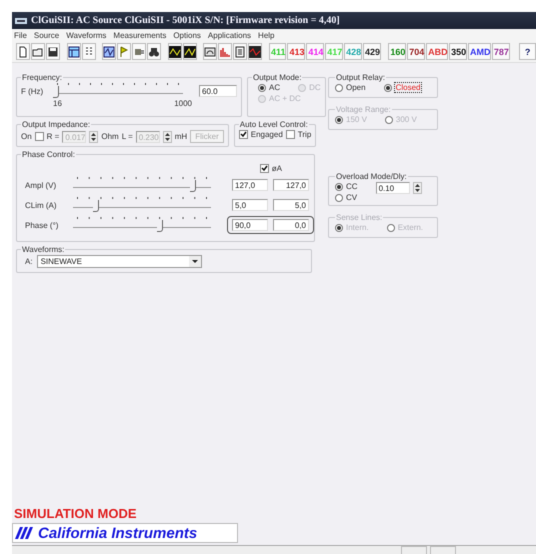 This screenshot has height=554, width=536. I want to click on field-label: R =, so click(53, 136).